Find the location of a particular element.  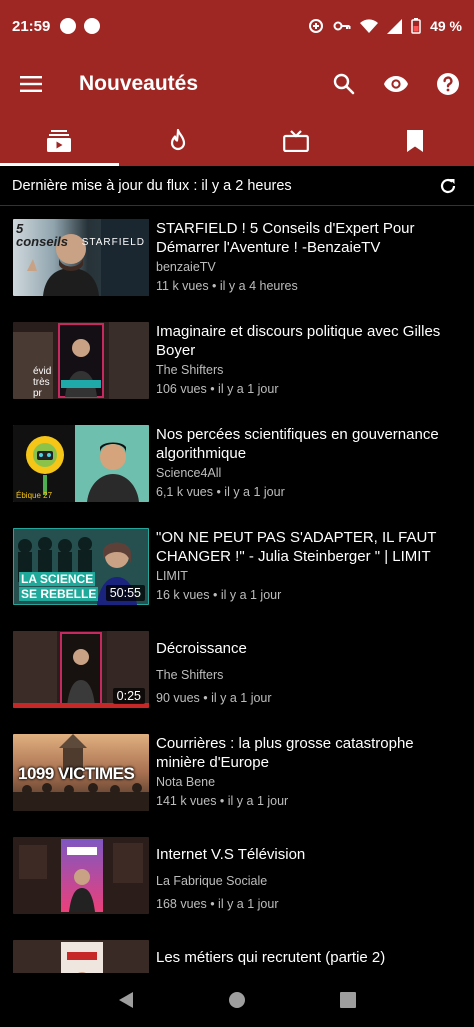

tab-live-tv is located at coordinates (296, 141).